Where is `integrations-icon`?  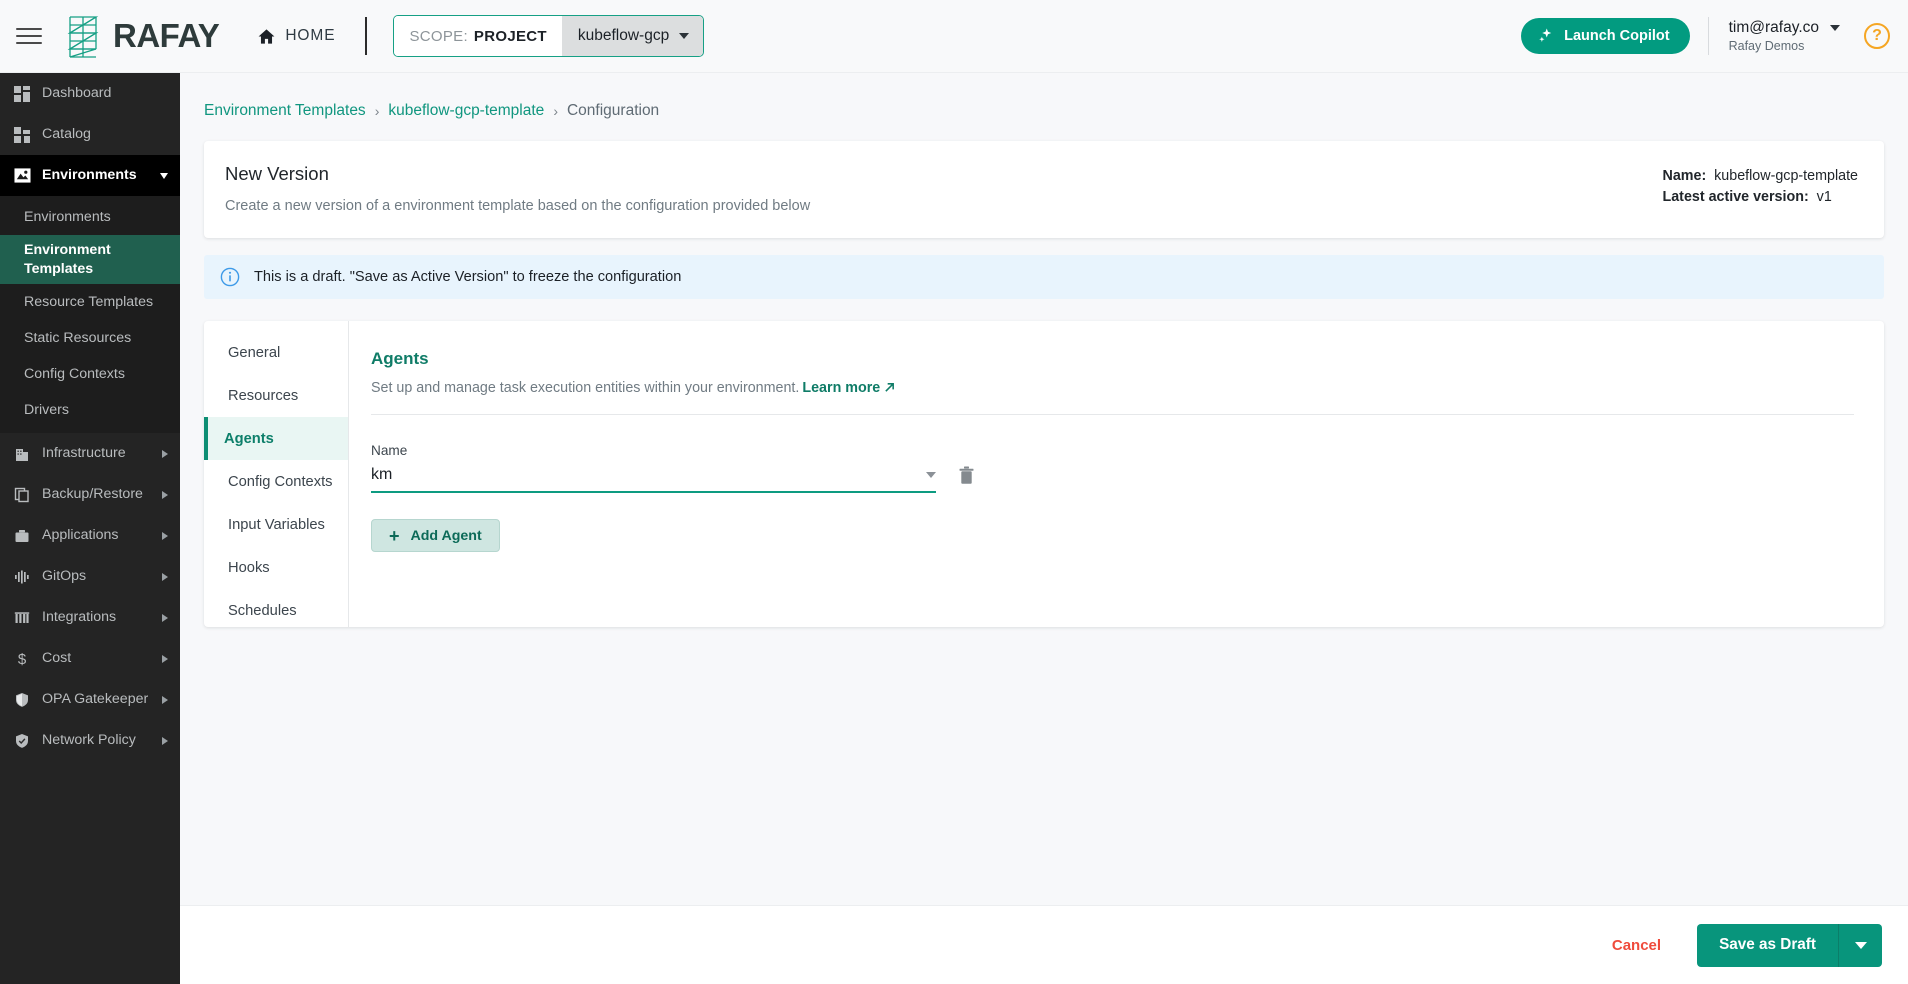 integrations-icon is located at coordinates (22, 618).